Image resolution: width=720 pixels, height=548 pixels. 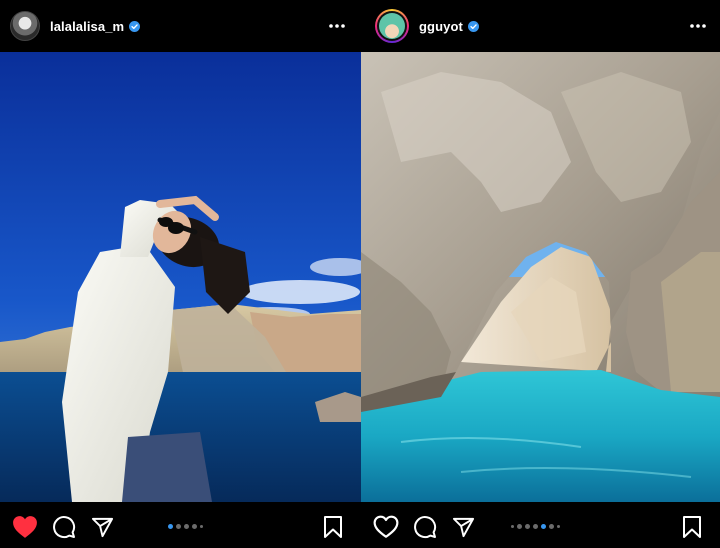 I want to click on post-header: lalalalisa_m, so click(x=180, y=26).